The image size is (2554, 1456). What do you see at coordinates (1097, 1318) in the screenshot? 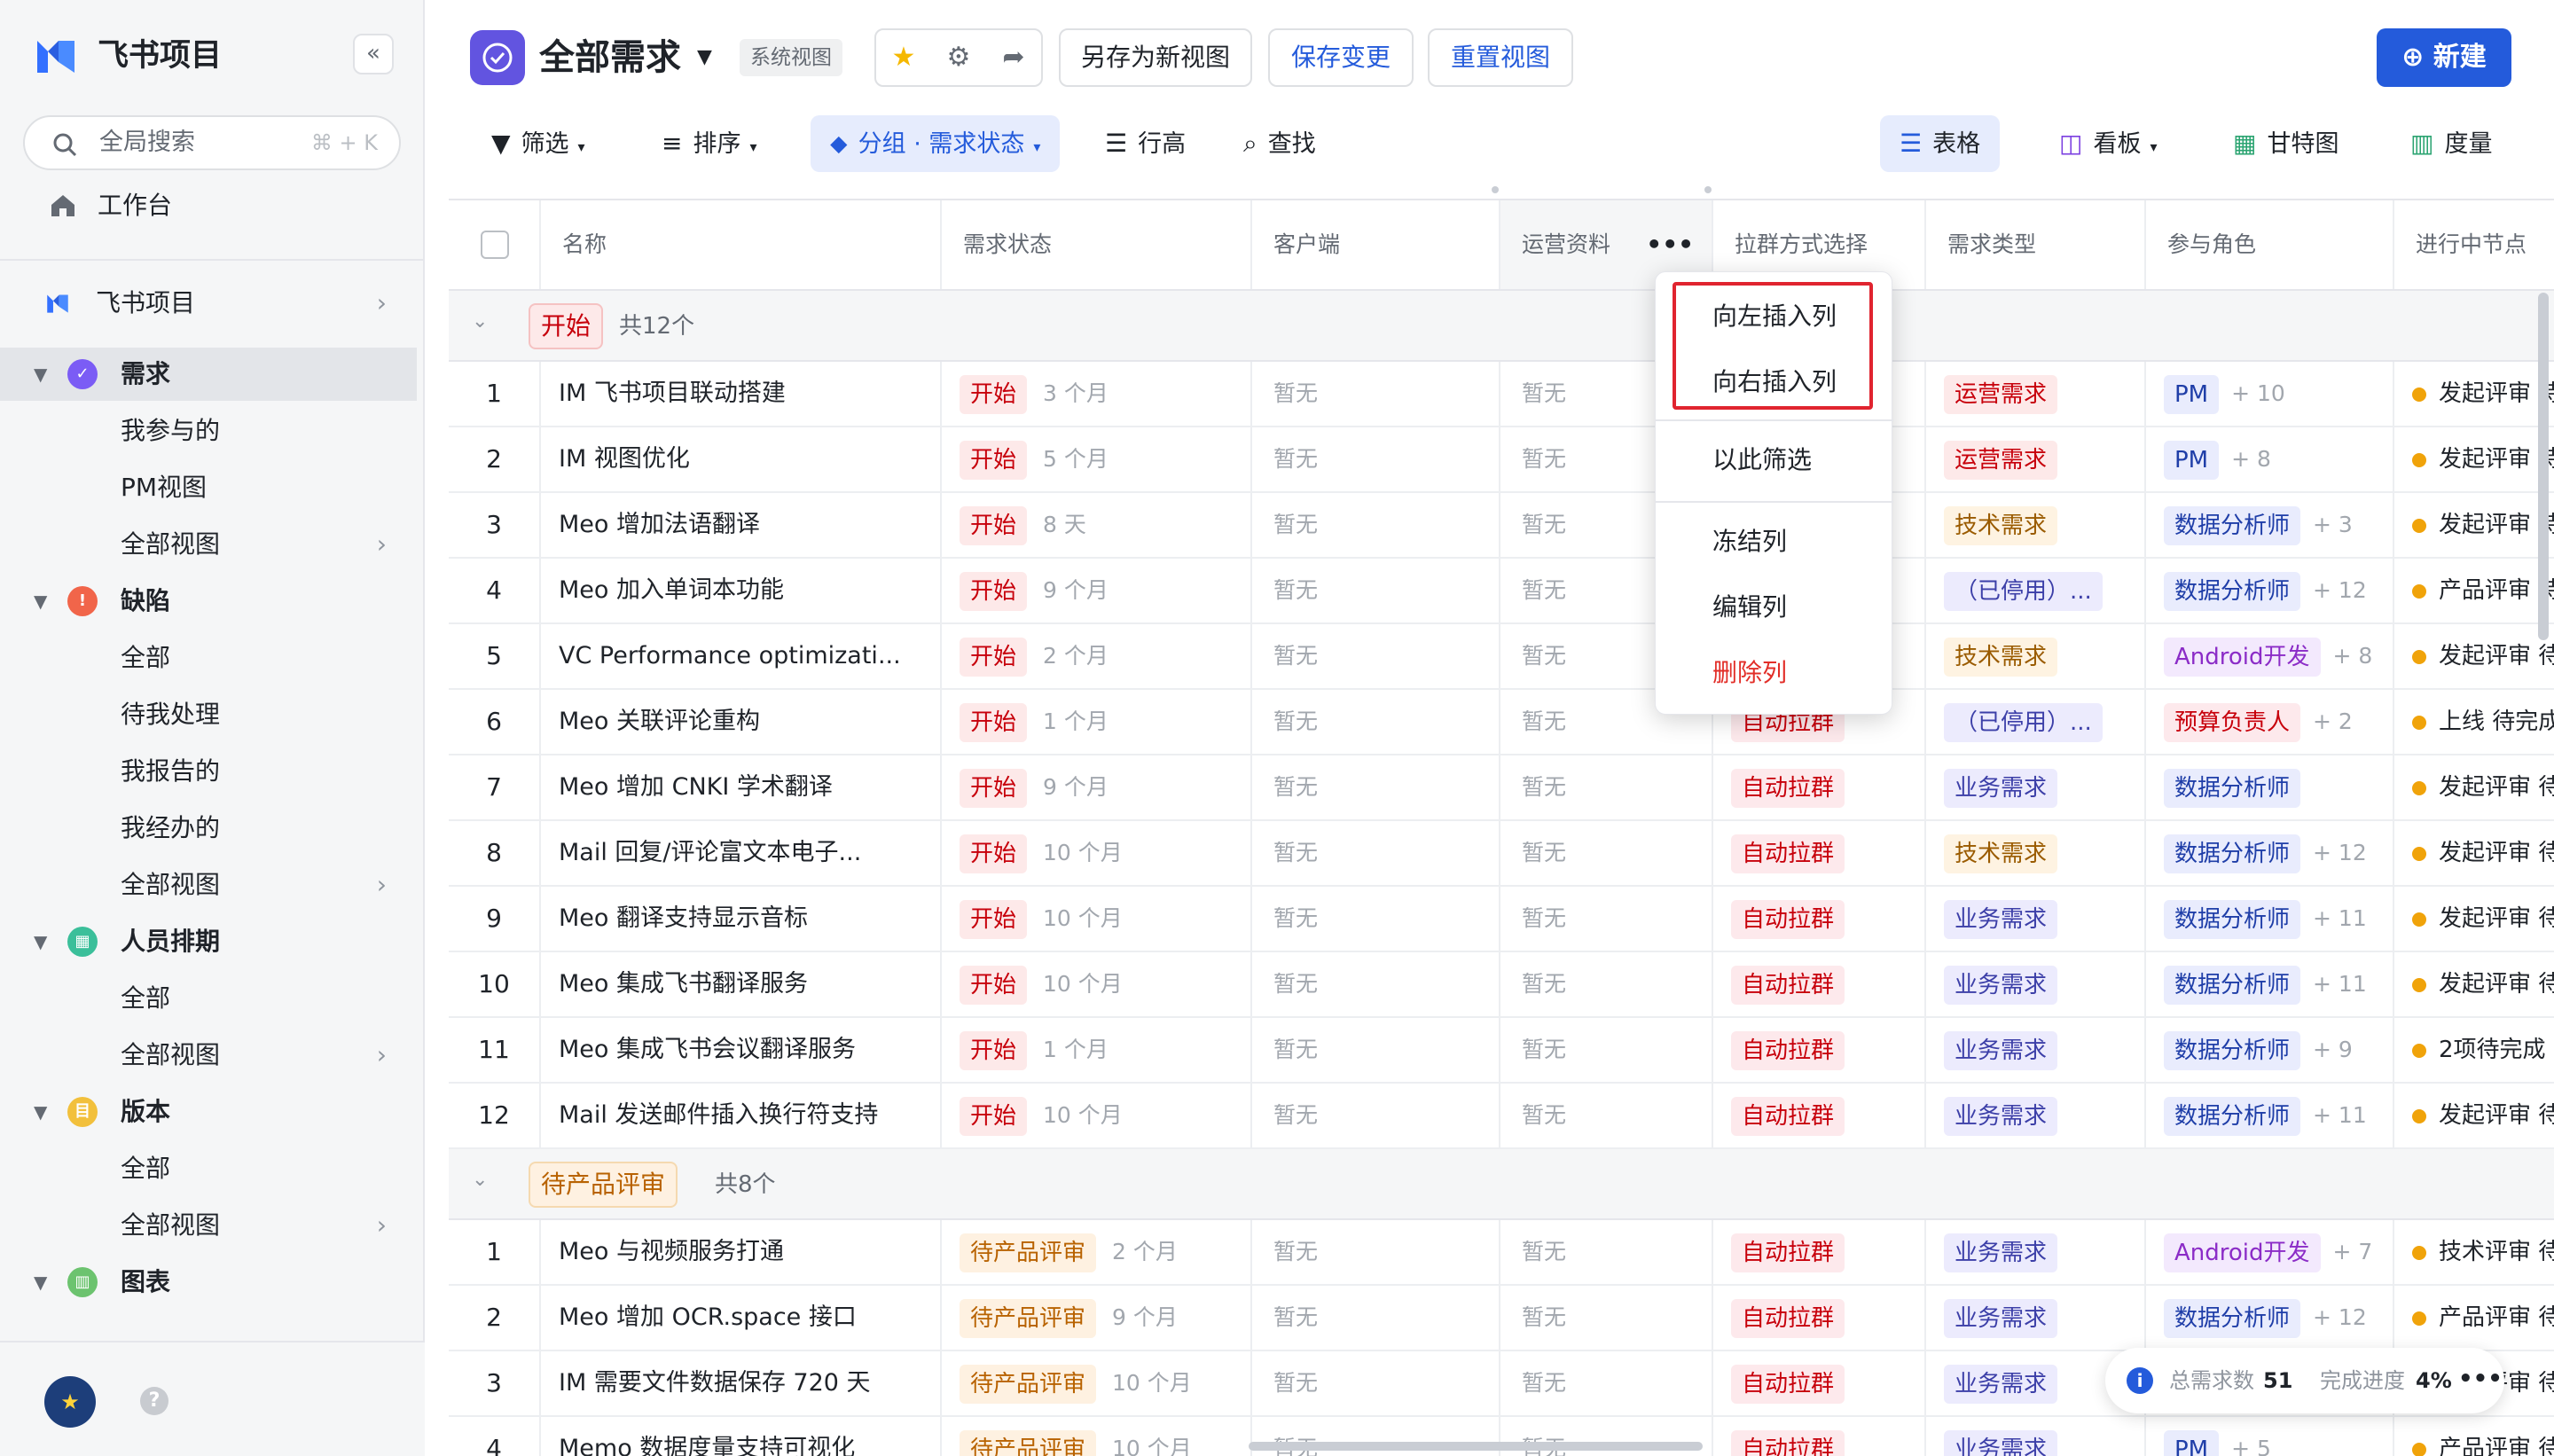
I see `status-cell: 待产品评审 9 个月` at bounding box center [1097, 1318].